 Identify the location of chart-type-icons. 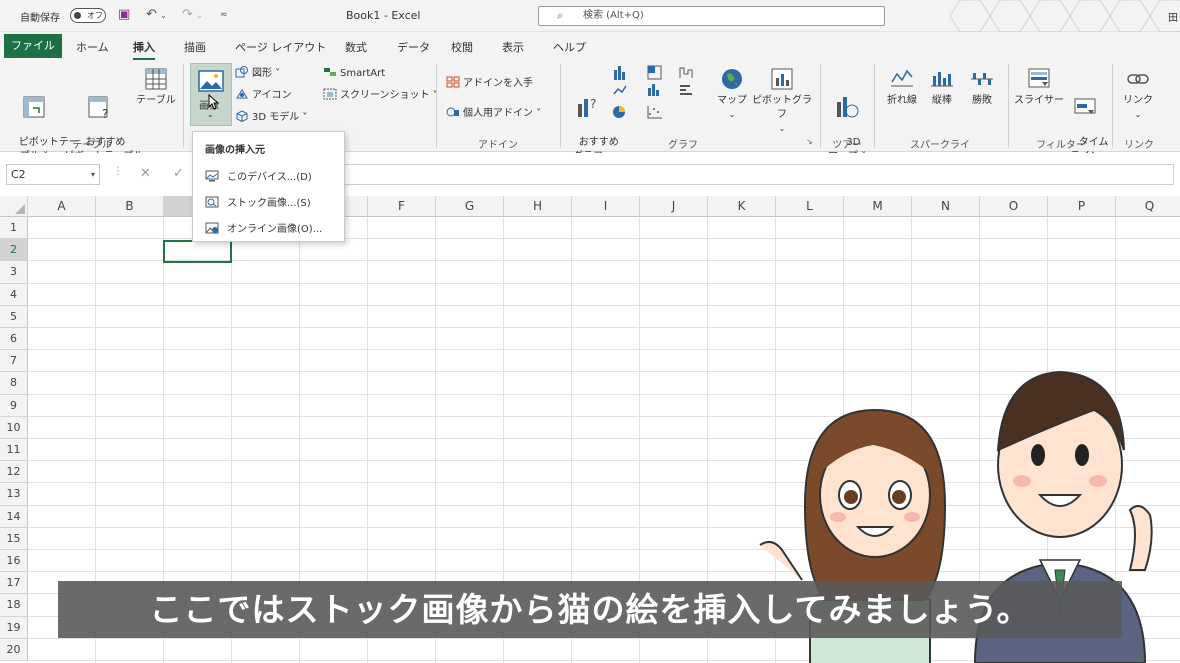
(662, 95).